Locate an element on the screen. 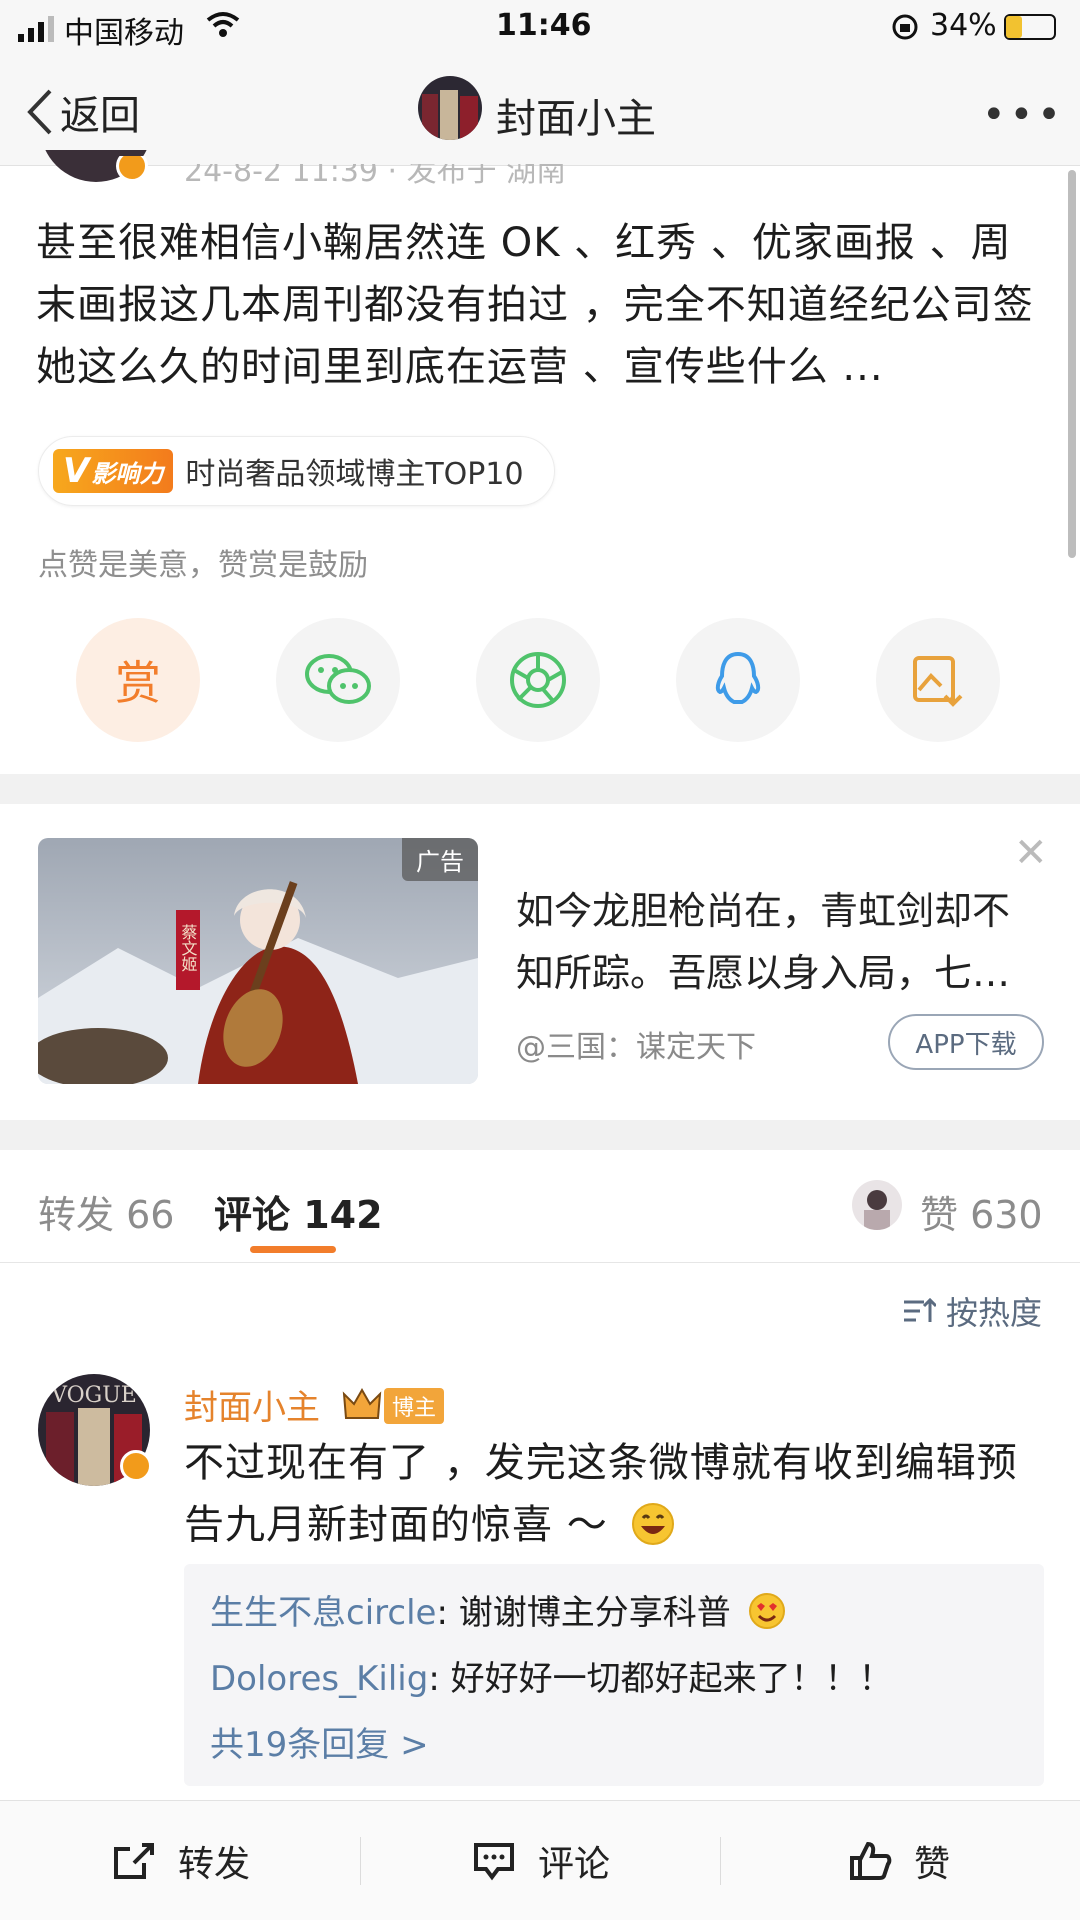 This screenshot has width=1080, height=1920. wifi-icon is located at coordinates (223, 24).